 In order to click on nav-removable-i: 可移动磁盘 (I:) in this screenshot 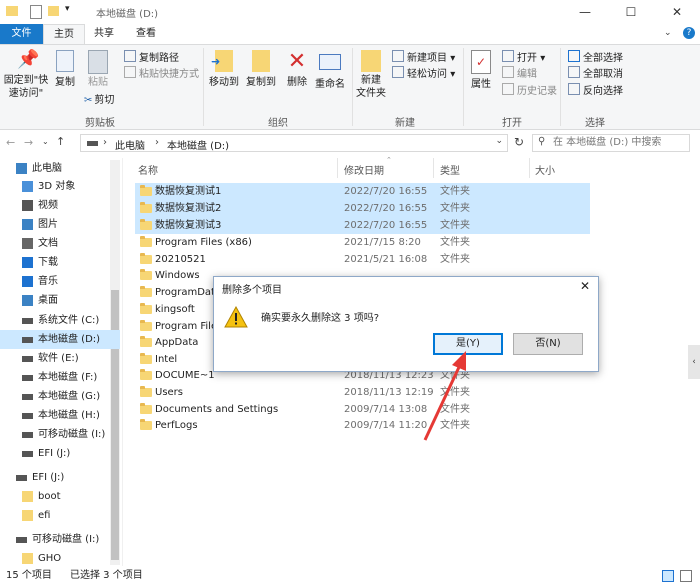, I will do `click(60, 539)`.